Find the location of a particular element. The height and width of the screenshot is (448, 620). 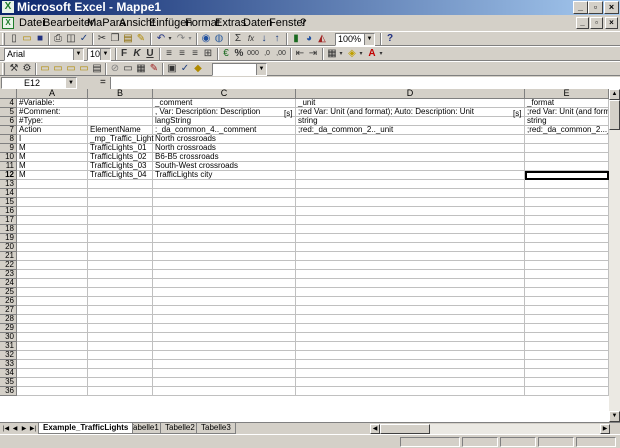

cell-d7: ;red:_da_common_2.._unit is located at coordinates (410, 130).